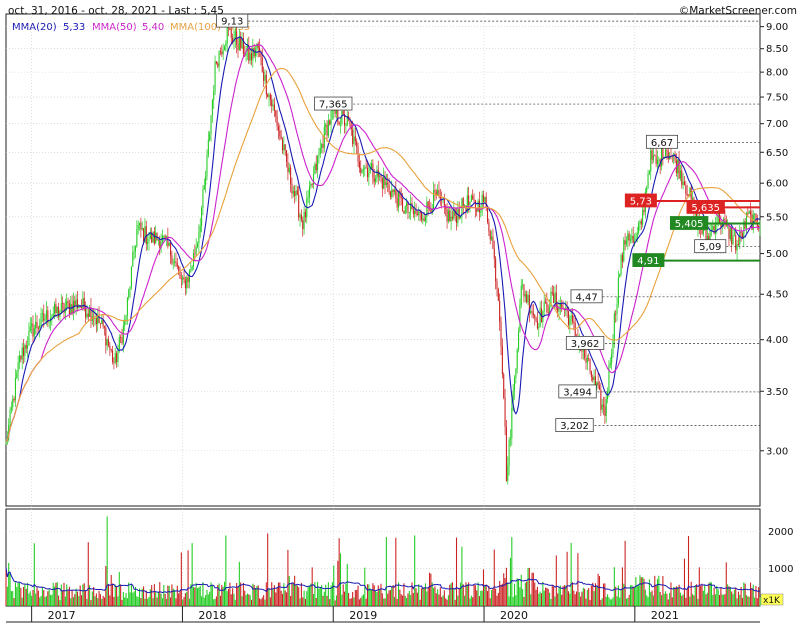  What do you see at coordinates (662, 143) in the screenshot?
I see `level-label: 6,67` at bounding box center [662, 143].